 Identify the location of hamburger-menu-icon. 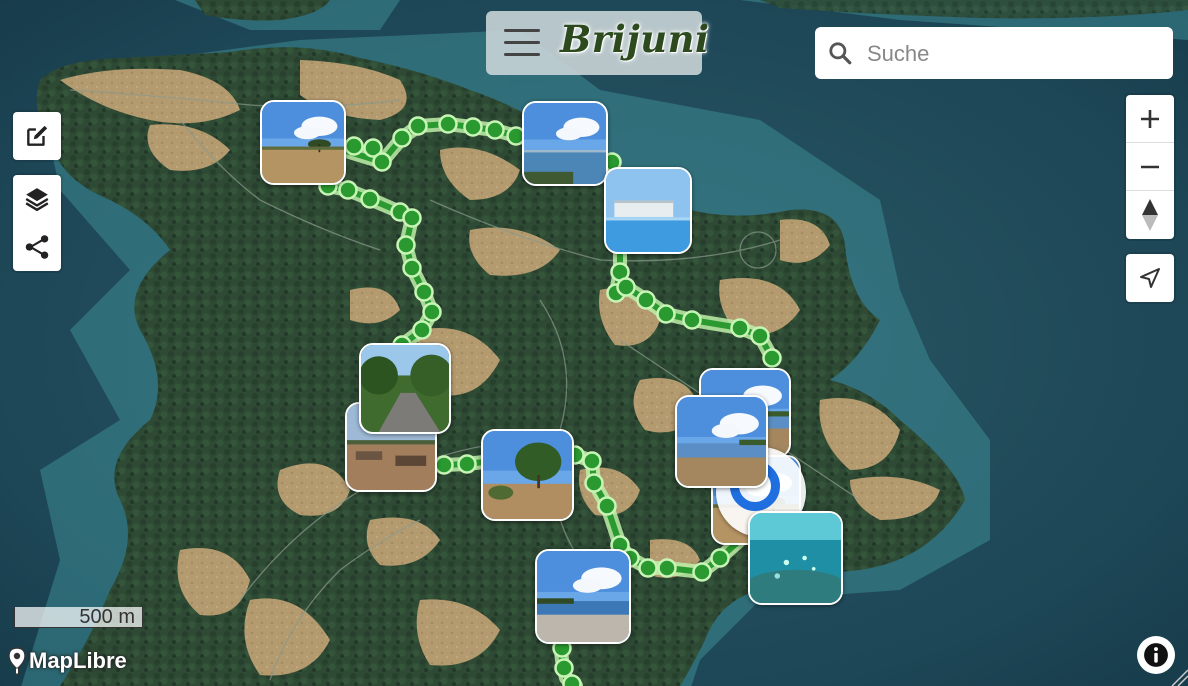
(522, 43).